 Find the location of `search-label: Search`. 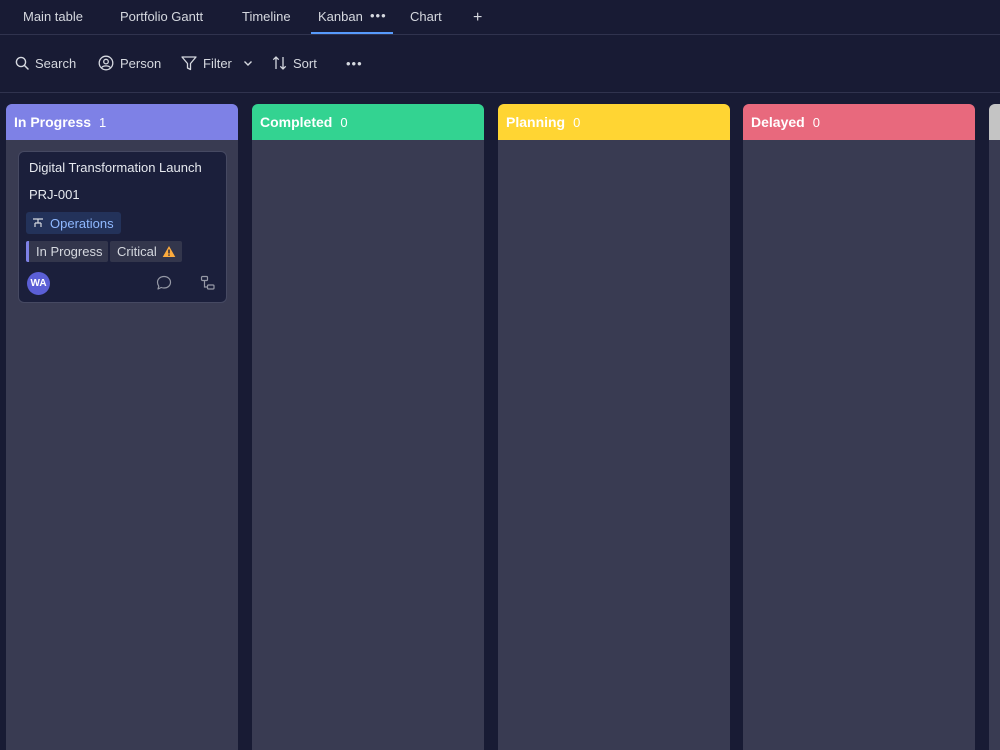

search-label: Search is located at coordinates (56, 63).